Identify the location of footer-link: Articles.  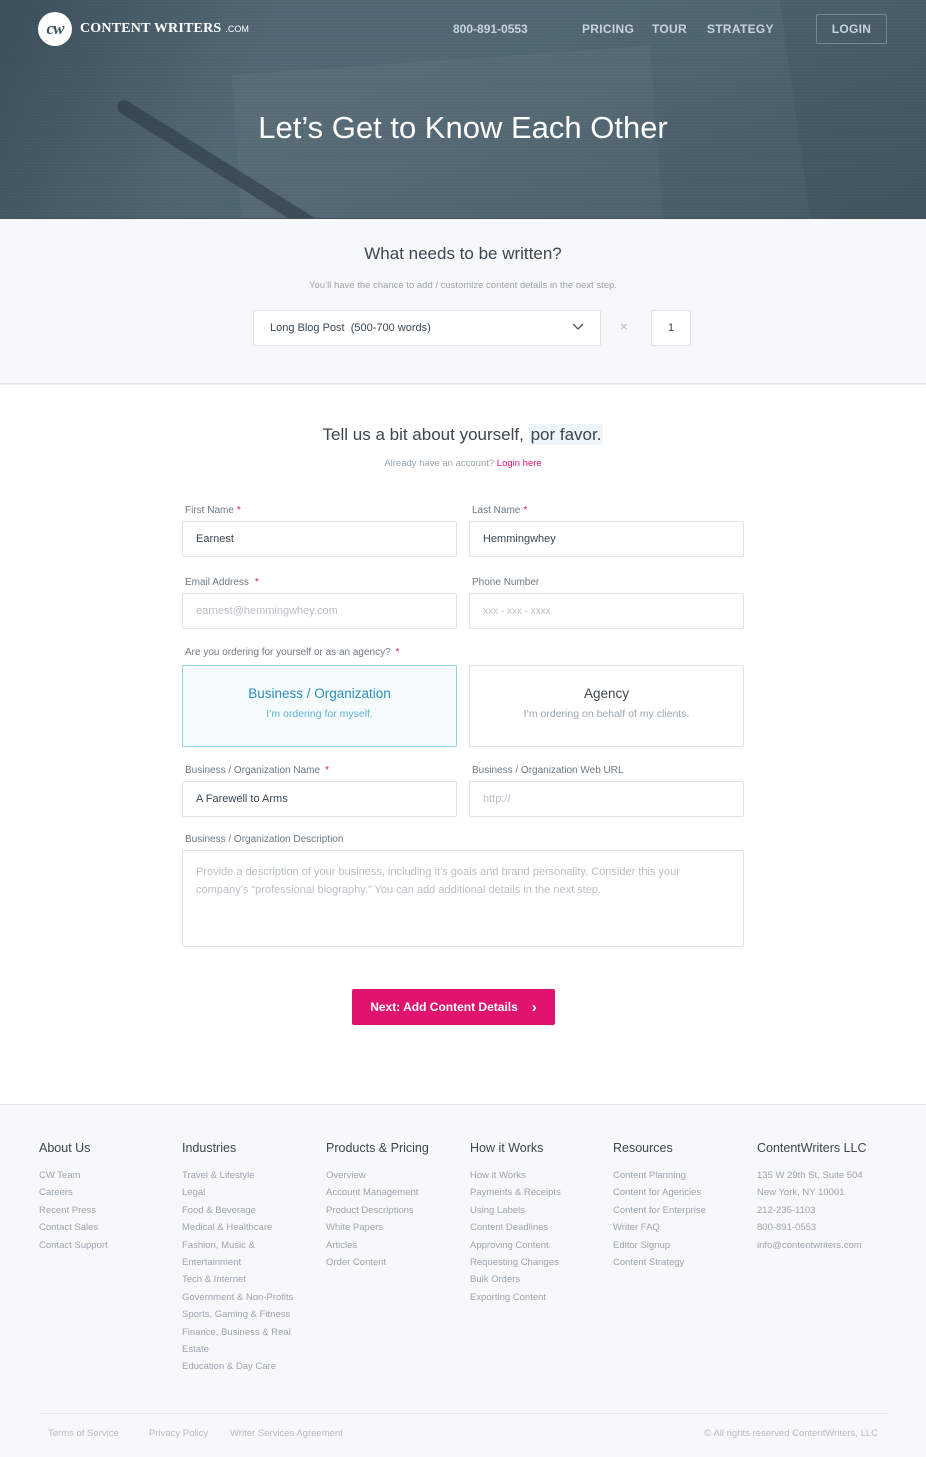
(377, 1245).